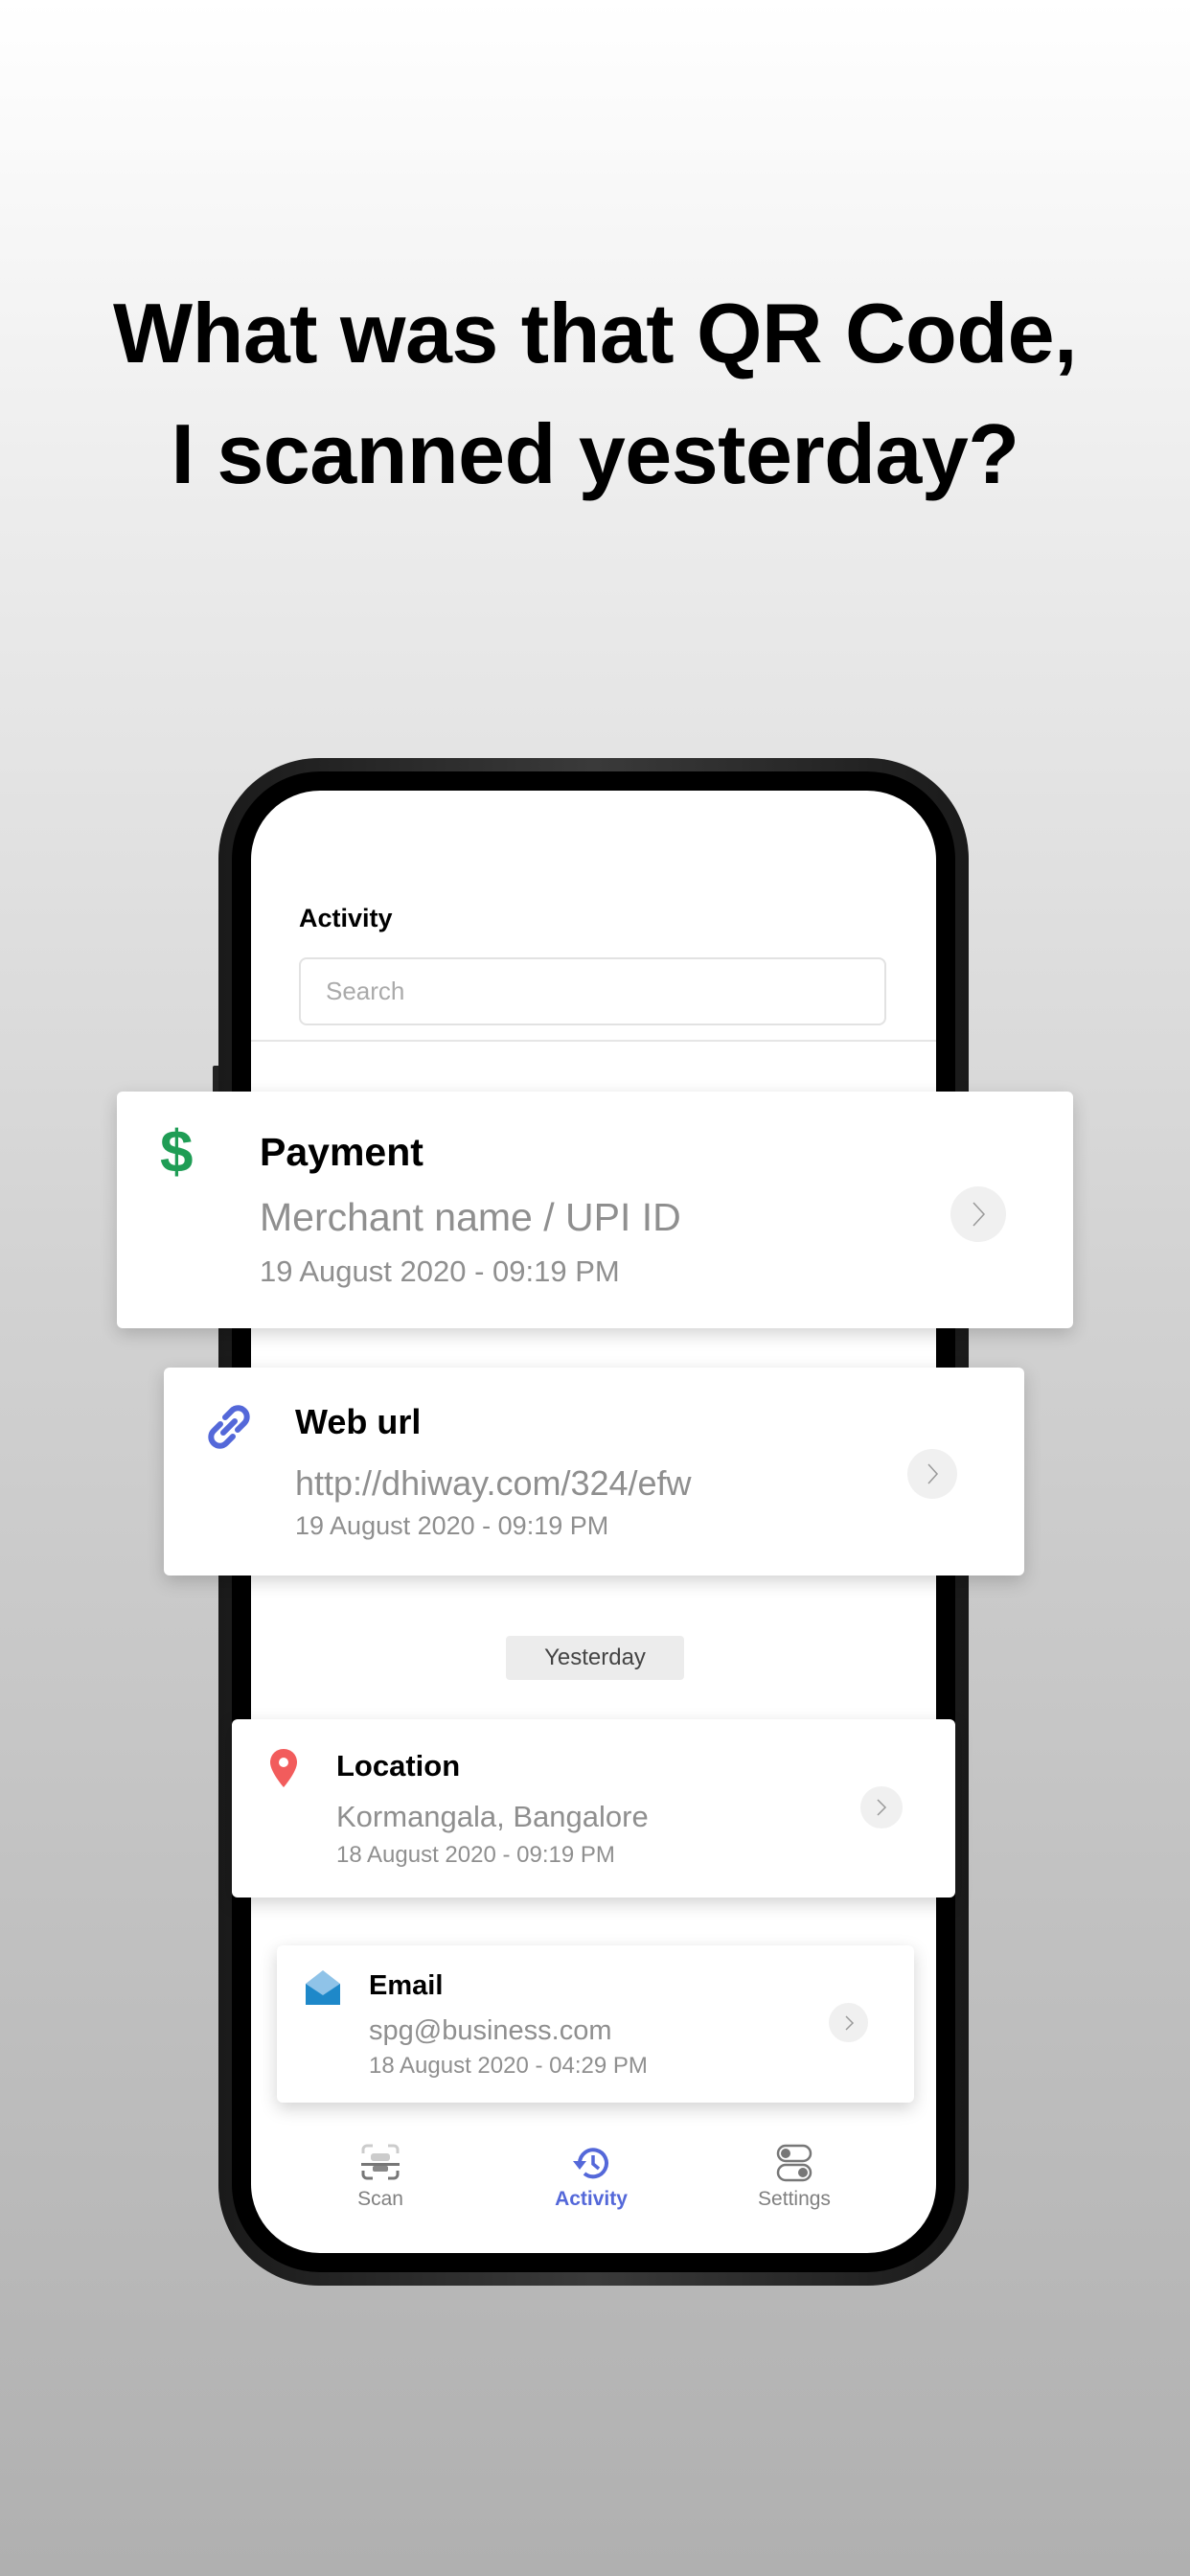  What do you see at coordinates (795, 2199) in the screenshot?
I see `nav-label: Settings` at bounding box center [795, 2199].